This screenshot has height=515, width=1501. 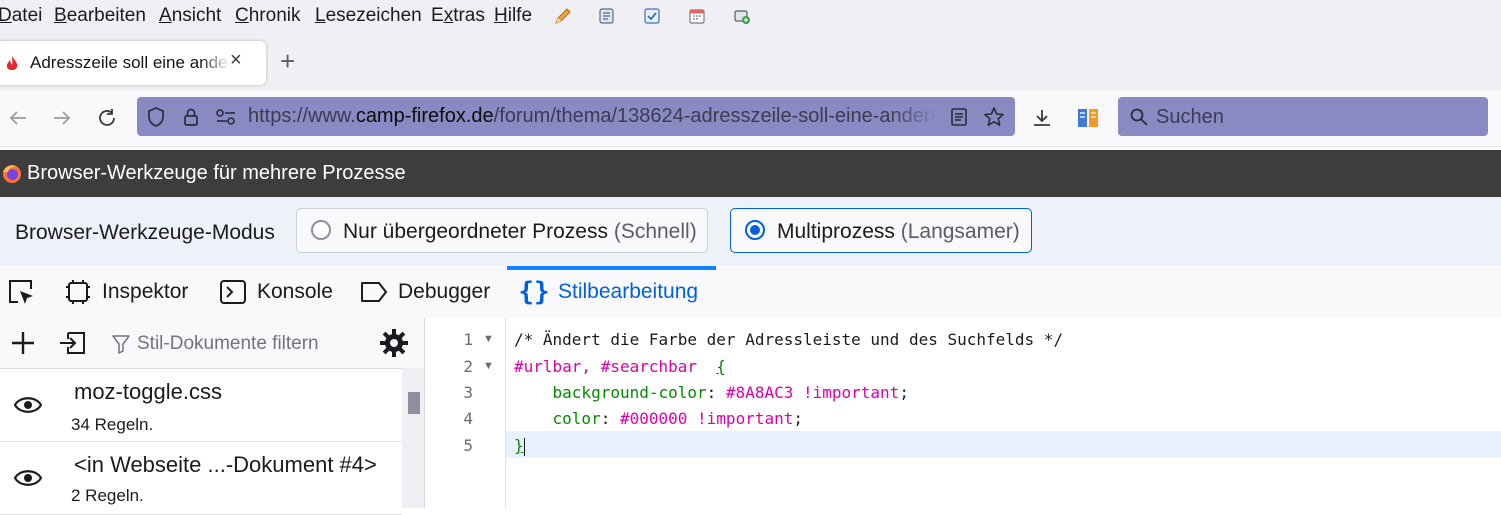 I want to click on access-key: D, so click(x=6, y=15).